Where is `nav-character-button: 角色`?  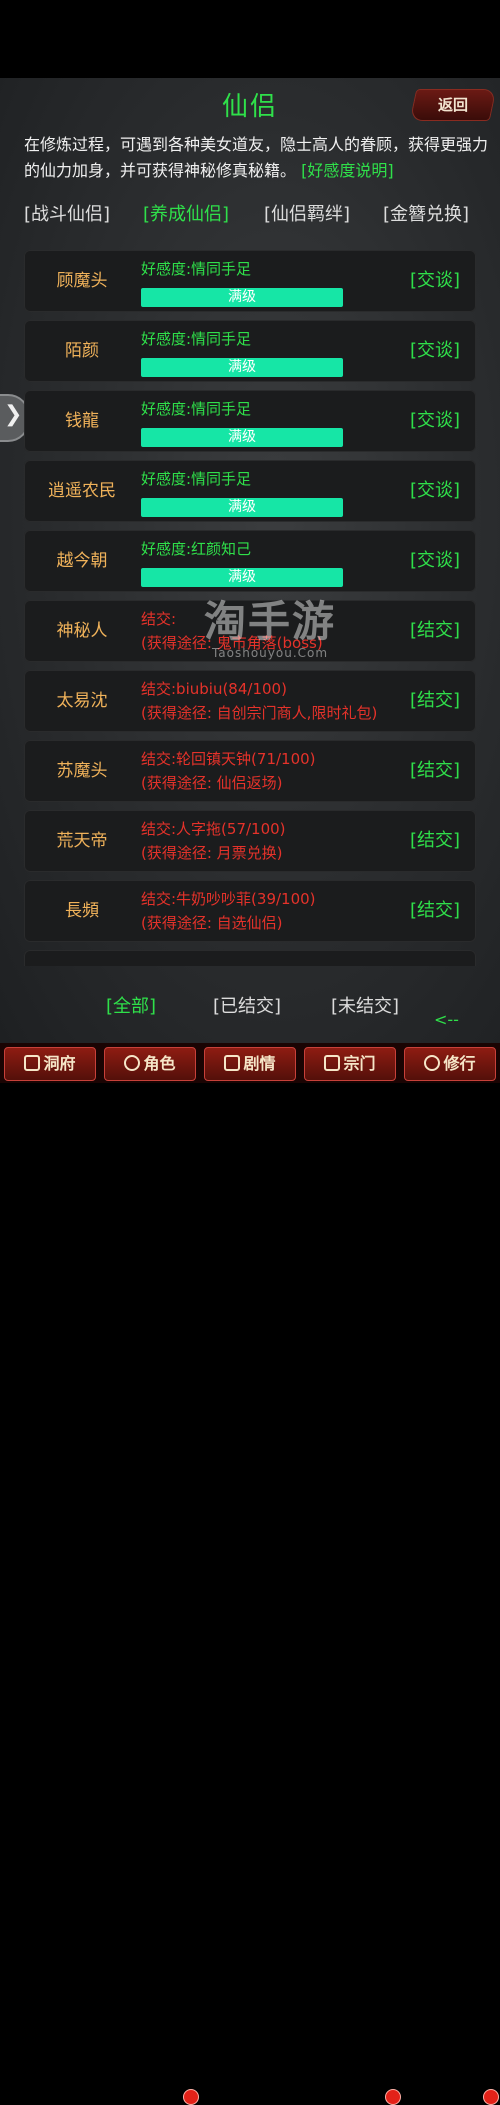
nav-character-button: 角色 is located at coordinates (150, 1064).